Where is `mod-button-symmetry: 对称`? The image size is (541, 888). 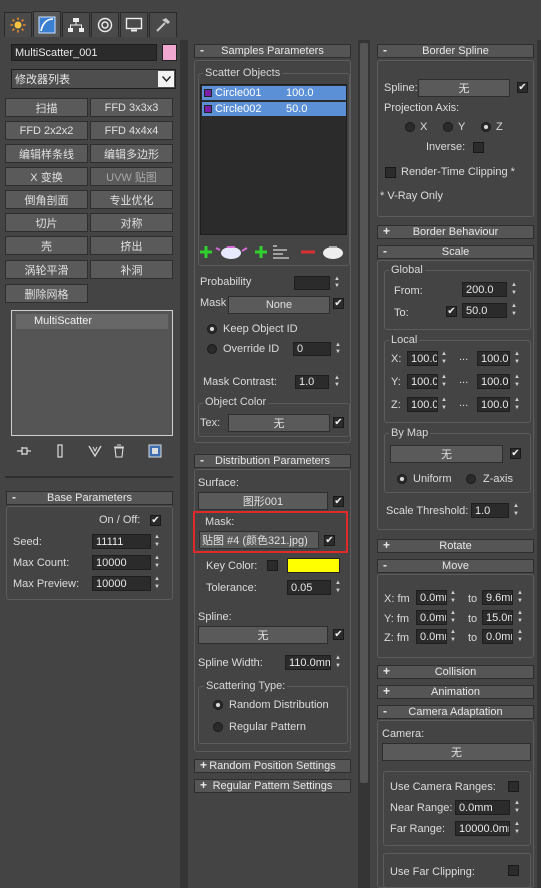 mod-button-symmetry: 对称 is located at coordinates (131, 222).